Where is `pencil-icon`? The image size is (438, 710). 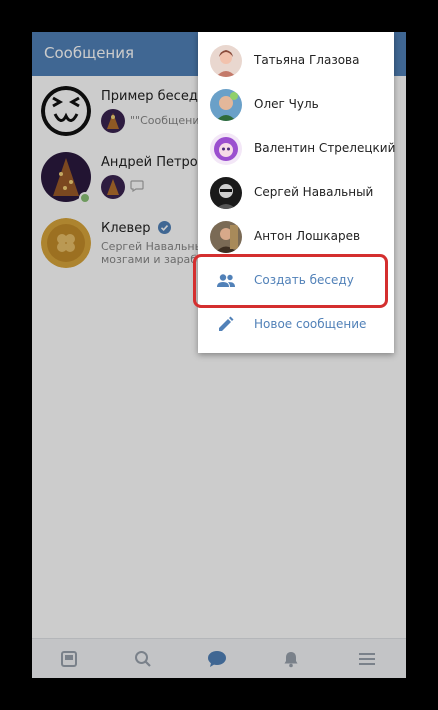 pencil-icon is located at coordinates (226, 323).